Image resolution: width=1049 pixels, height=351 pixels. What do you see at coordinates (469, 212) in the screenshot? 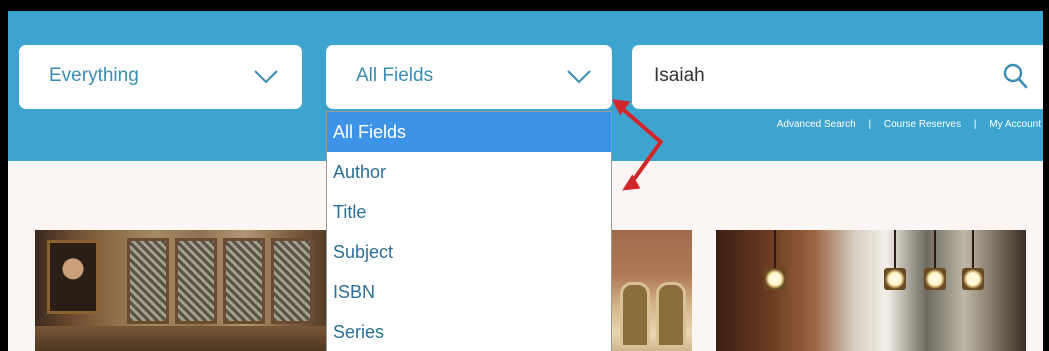
I see `field-option-title: Title` at bounding box center [469, 212].